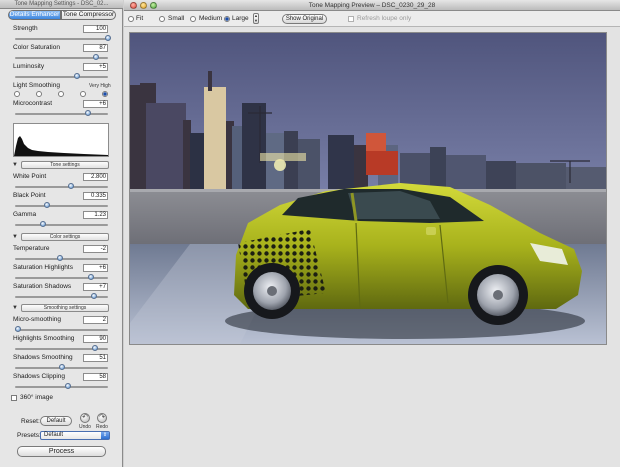 This screenshot has width=620, height=467. Describe the element at coordinates (65, 308) in the screenshot. I see `smoothing-settings-header: Smoothing settings` at that location.